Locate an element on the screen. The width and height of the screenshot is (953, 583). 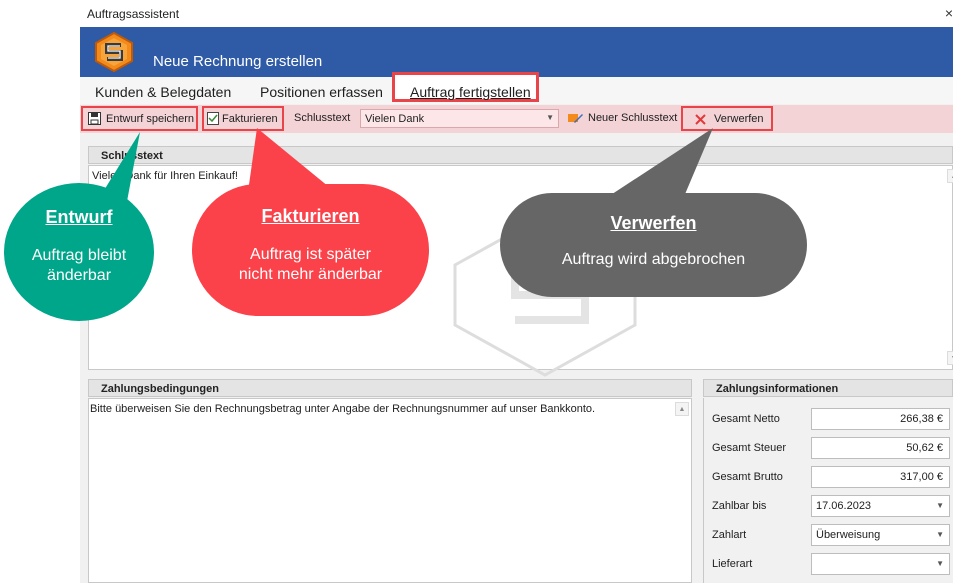
discard-callout-text: Auftrag wird abgebrochen is located at coordinates (653, 259).